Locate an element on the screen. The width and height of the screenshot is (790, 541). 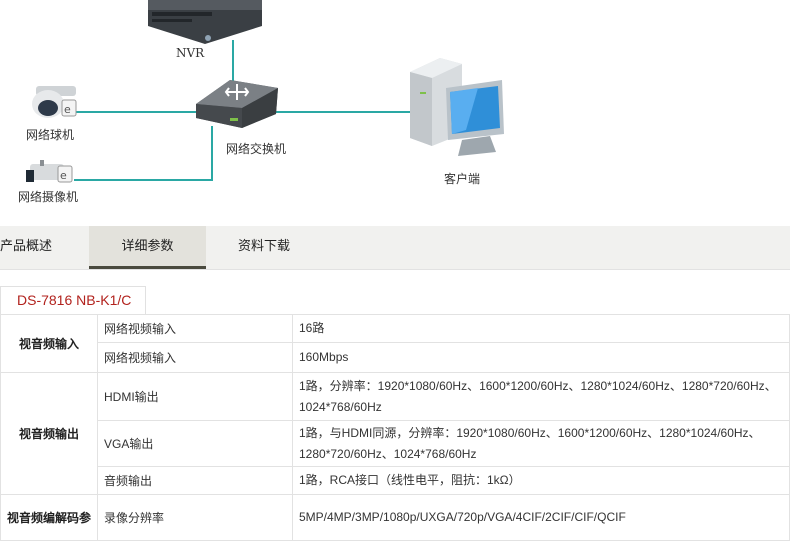
wire-bullet-switch is located at coordinates (143, 153).